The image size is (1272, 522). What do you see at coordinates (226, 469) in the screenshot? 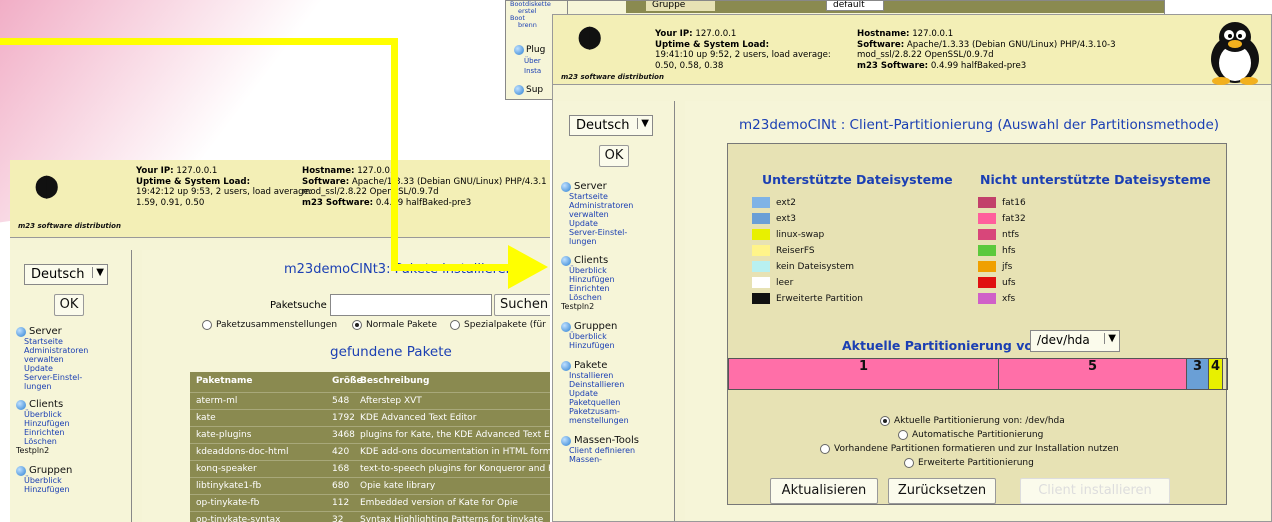
I see `table-cell: konq-speaker` at bounding box center [226, 469].